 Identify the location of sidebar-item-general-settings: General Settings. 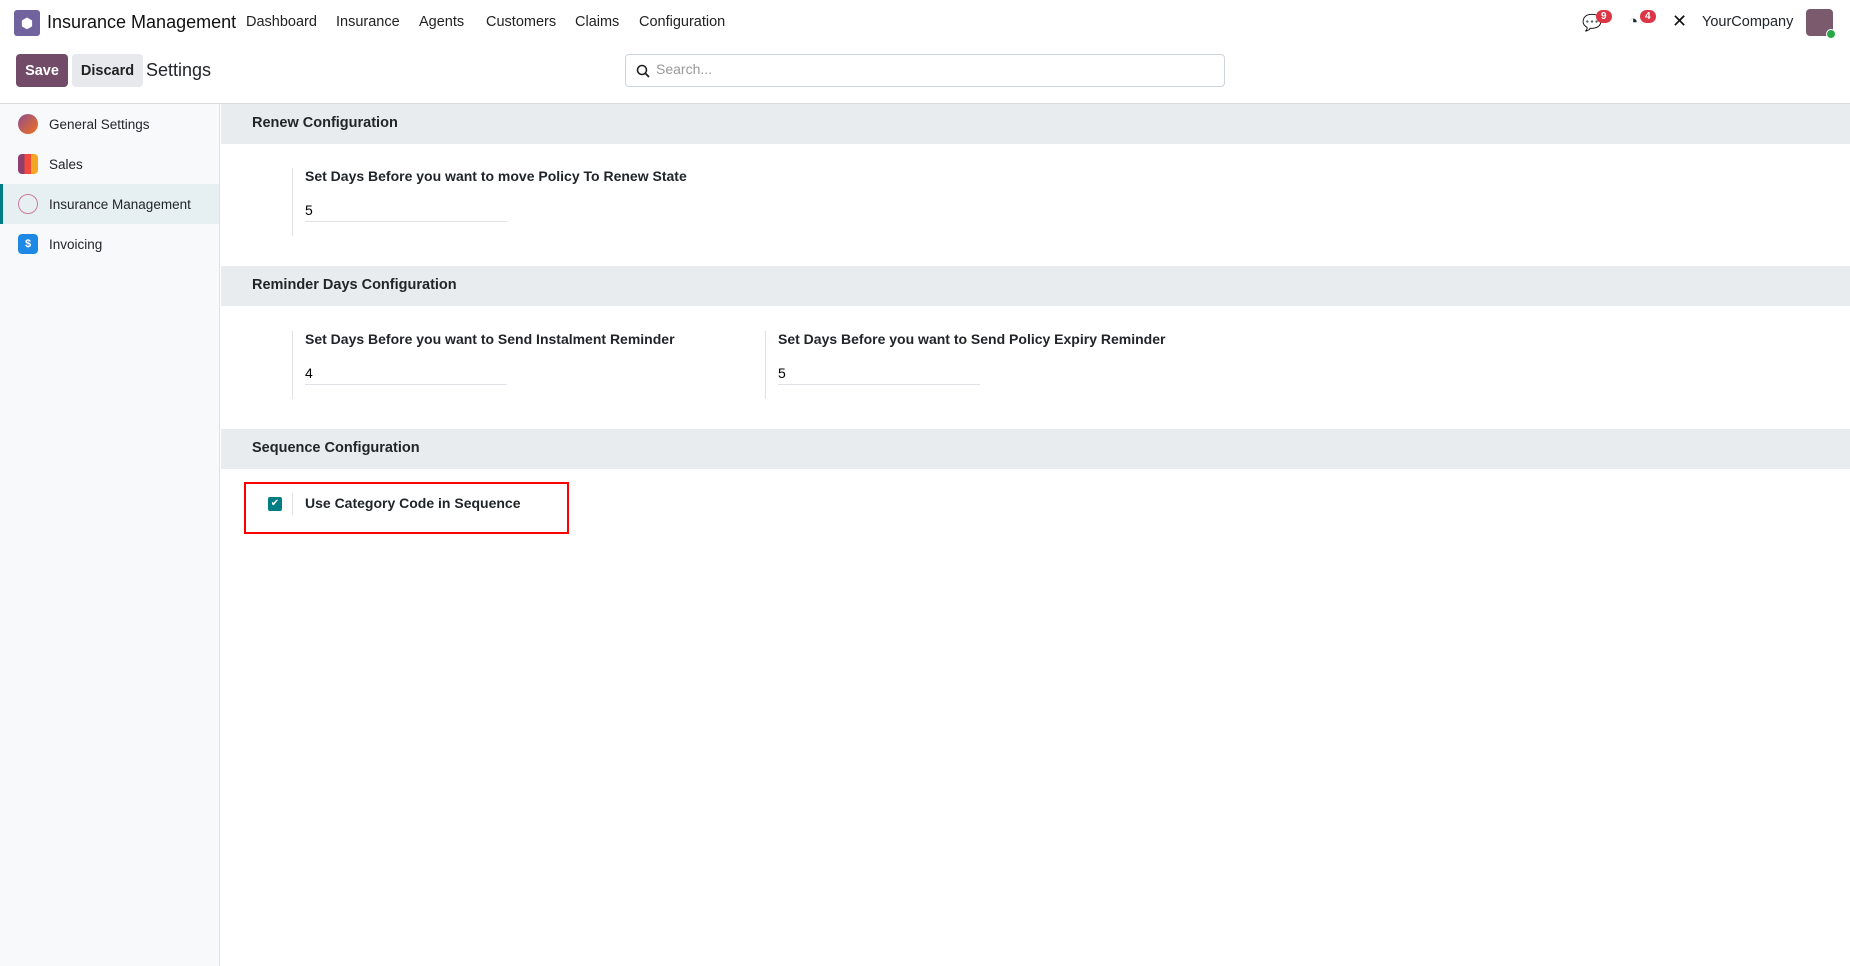
(109, 124).